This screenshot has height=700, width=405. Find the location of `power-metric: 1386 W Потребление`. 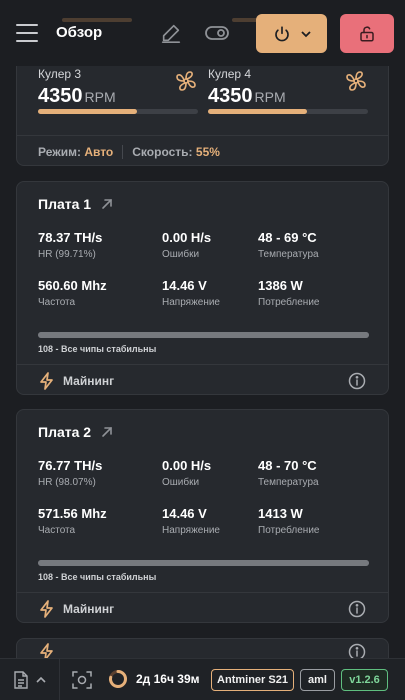

power-metric: 1386 W Потребление is located at coordinates (289, 293).